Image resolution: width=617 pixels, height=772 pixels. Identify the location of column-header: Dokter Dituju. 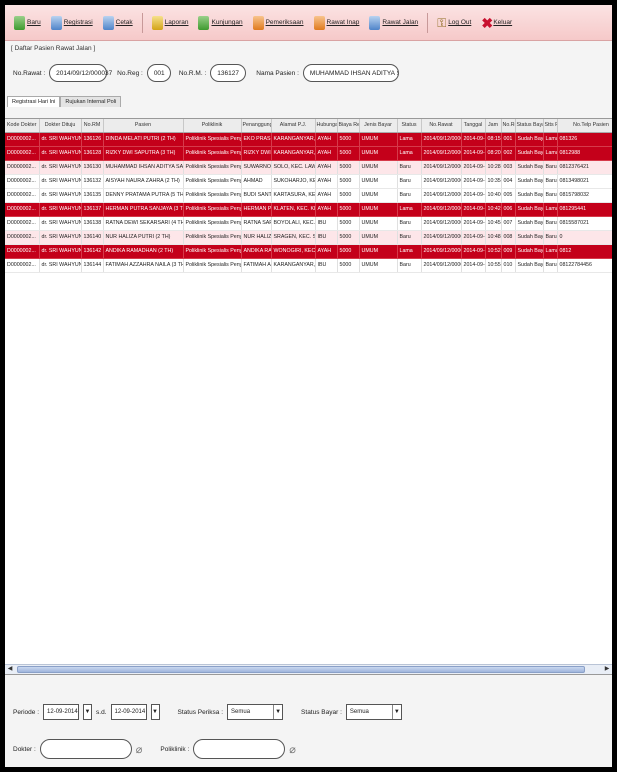
(60, 126).